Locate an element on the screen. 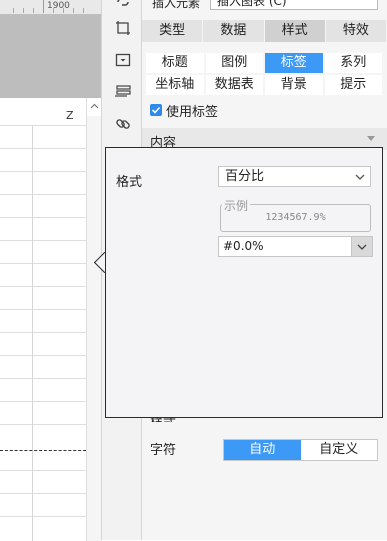 Image resolution: width=387 pixels, height=541 pixels. column-label: Z is located at coordinates (70, 115).